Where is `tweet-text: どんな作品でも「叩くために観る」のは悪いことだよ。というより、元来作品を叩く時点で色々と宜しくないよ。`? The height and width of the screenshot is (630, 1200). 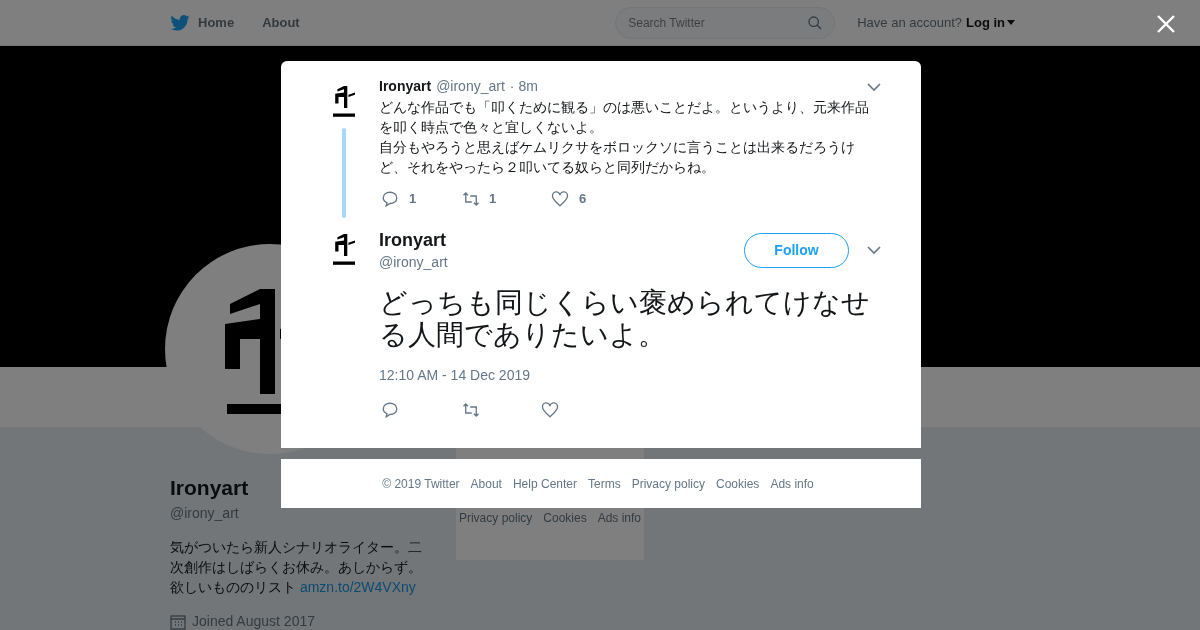
tweet-text: どんな作品でも「叩くために観る」のは悪いことだよ。というより、元来作品を叩く時点で色々と宜しくないよ。 is located at coordinates (624, 117).